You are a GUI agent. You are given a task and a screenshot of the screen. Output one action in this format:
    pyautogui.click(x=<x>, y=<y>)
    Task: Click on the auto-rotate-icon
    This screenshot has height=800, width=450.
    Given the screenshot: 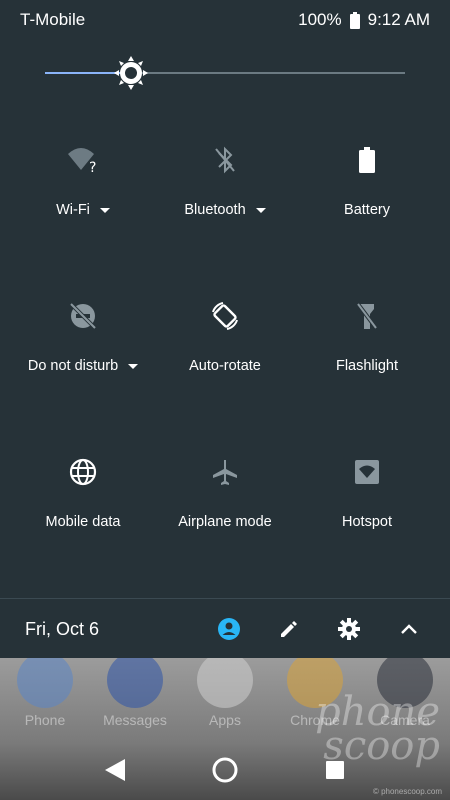 What is the action you would take?
    pyautogui.click(x=225, y=316)
    